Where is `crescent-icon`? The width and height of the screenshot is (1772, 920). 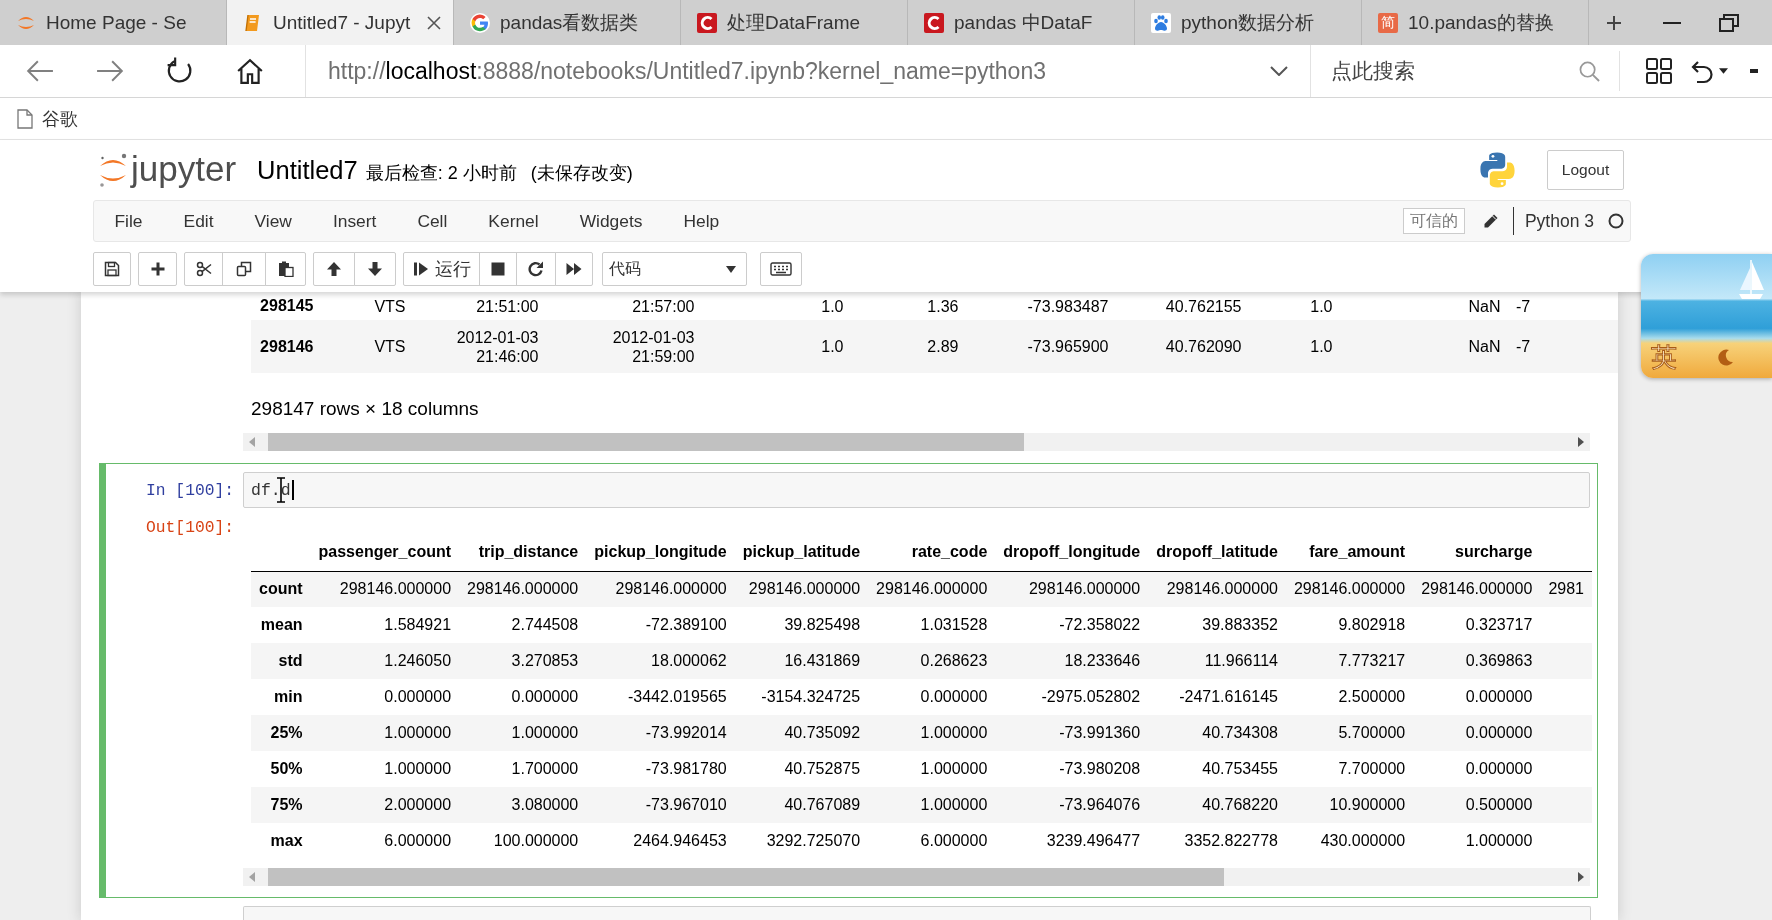
crescent-icon is located at coordinates (1726, 357).